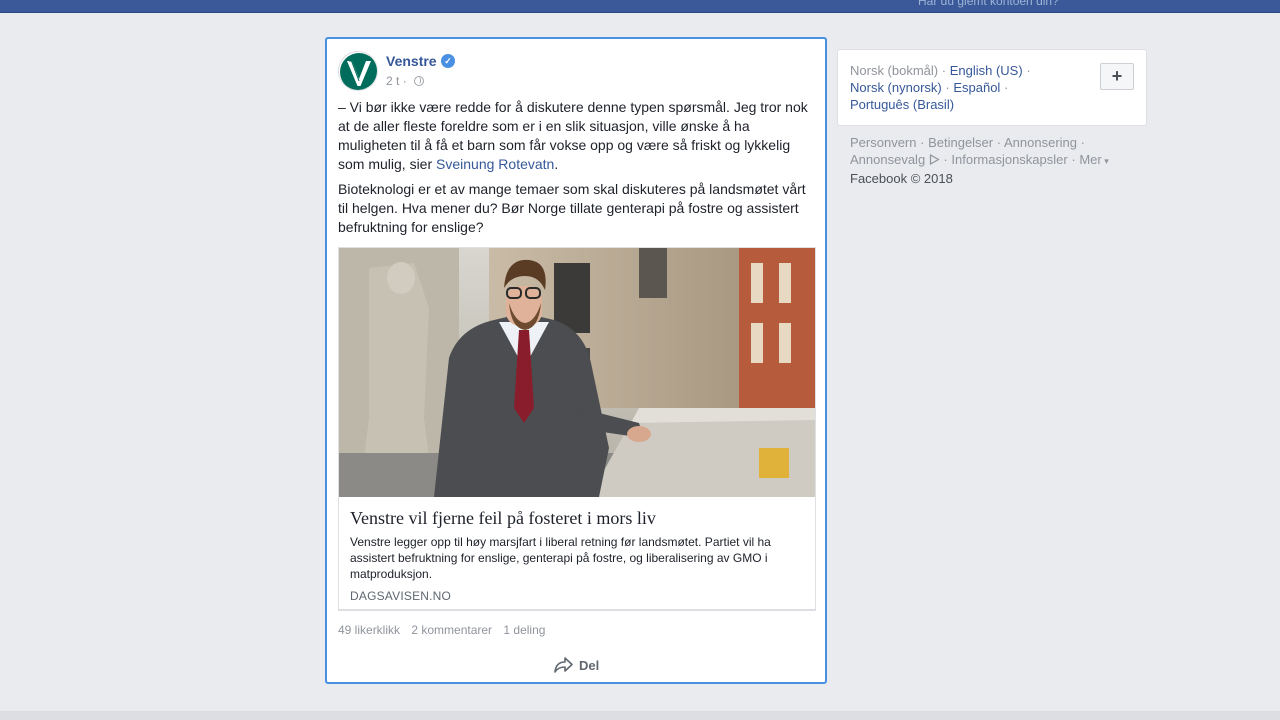 The width and height of the screenshot is (1280, 720). I want to click on add-language-button: +, so click(1117, 76).